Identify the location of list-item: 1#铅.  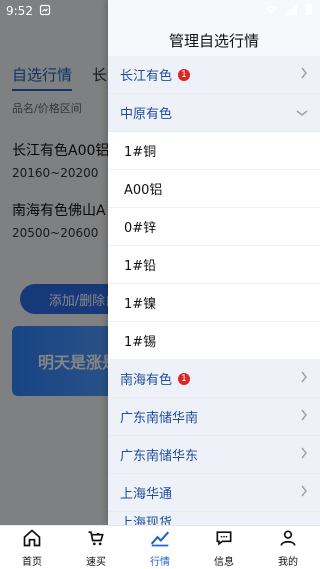
(214, 265).